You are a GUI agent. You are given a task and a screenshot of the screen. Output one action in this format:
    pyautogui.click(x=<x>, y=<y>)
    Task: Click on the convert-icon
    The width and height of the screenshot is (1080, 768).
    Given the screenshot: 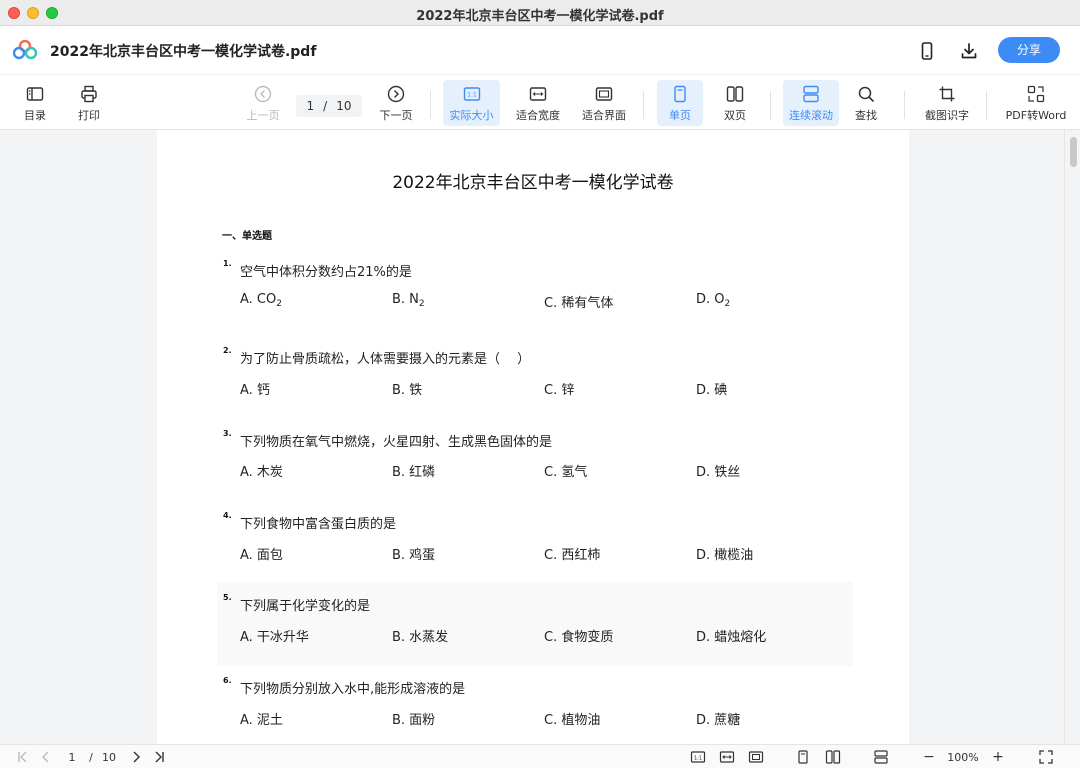 What is the action you would take?
    pyautogui.click(x=1036, y=94)
    